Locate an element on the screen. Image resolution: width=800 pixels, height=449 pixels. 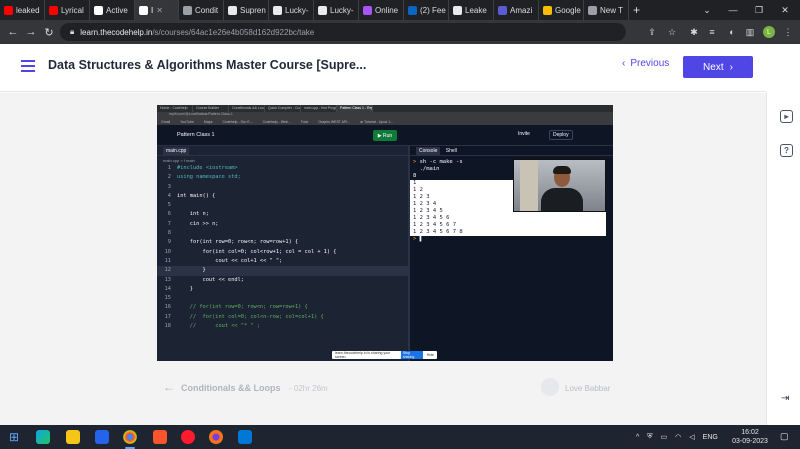
browser-tab: Lyrical is located at coordinates (67, 10).